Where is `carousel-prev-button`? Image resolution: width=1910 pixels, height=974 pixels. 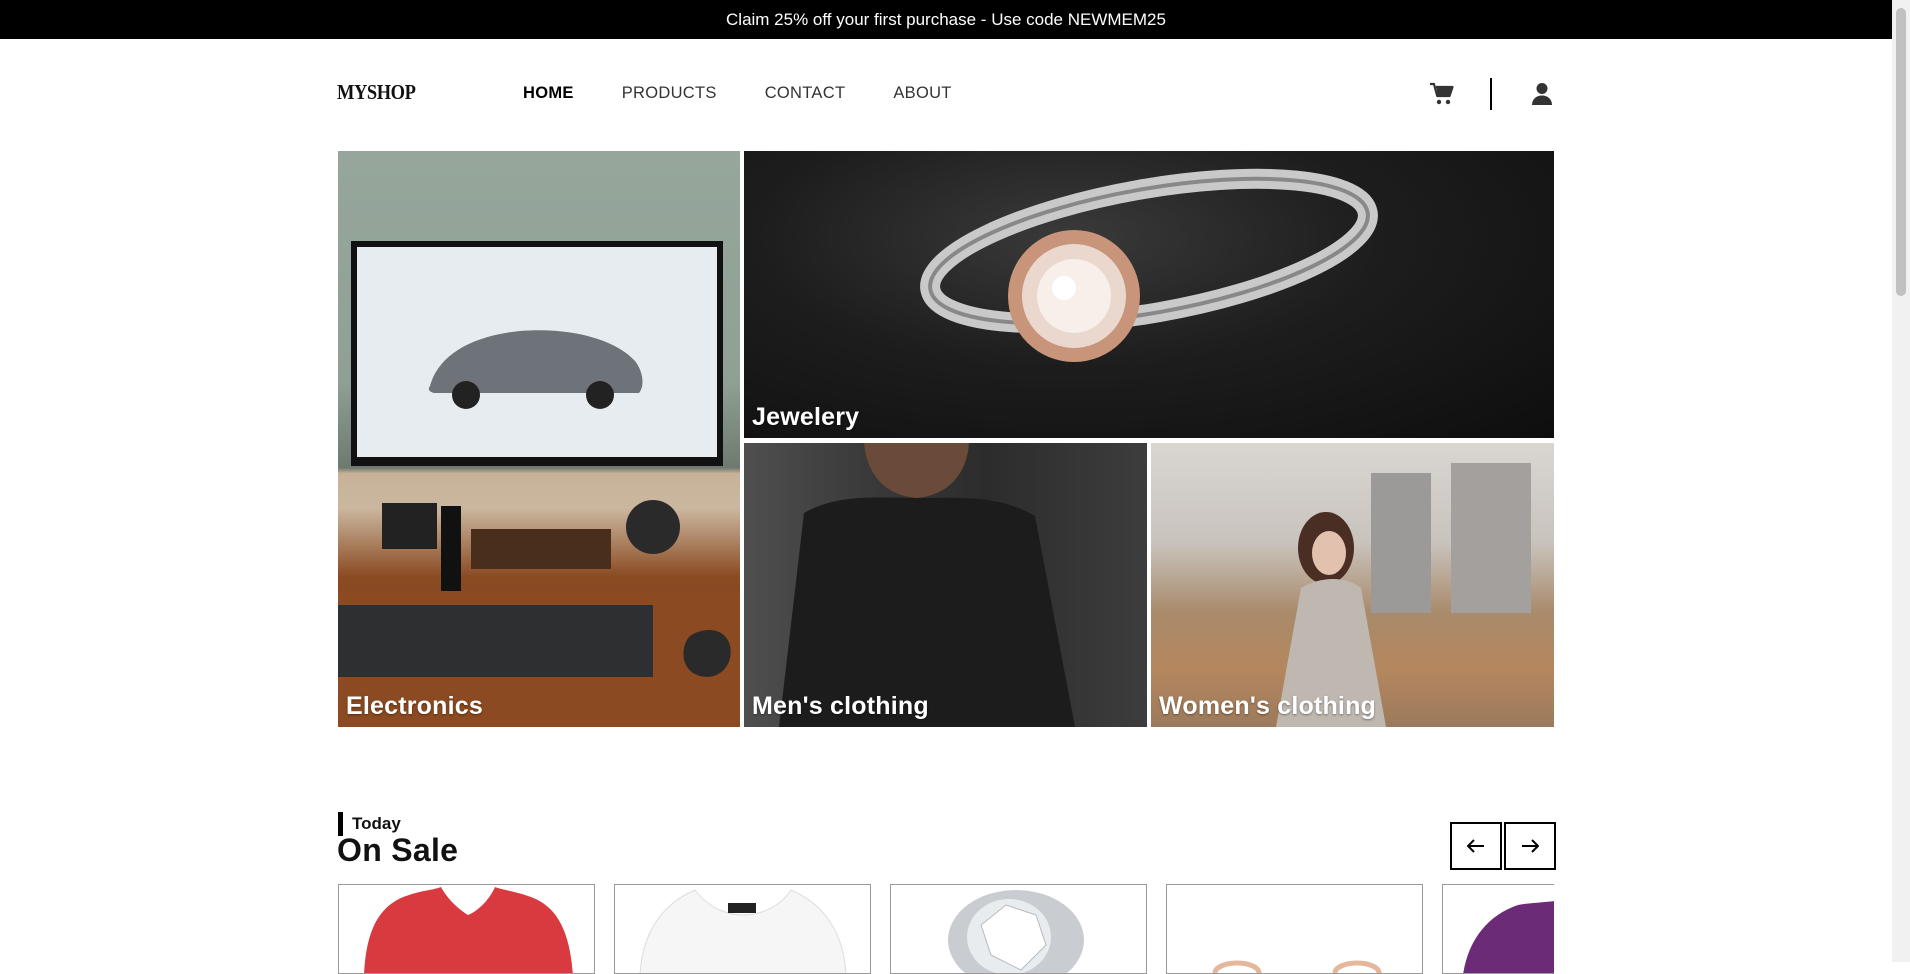
carousel-prev-button is located at coordinates (1476, 846).